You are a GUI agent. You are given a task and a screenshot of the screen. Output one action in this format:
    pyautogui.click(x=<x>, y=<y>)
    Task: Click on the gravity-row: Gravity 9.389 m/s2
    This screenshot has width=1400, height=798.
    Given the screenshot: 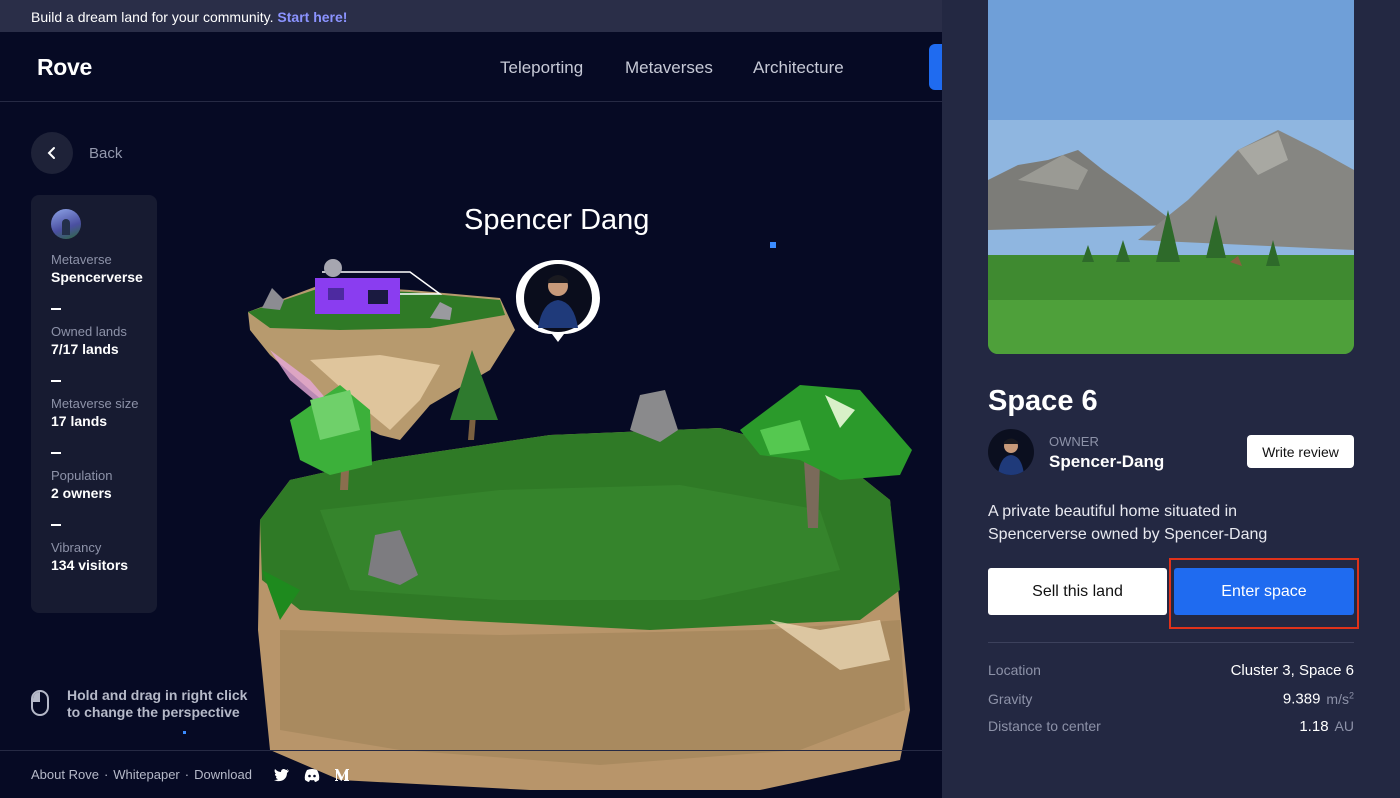 What is the action you would take?
    pyautogui.click(x=1171, y=699)
    